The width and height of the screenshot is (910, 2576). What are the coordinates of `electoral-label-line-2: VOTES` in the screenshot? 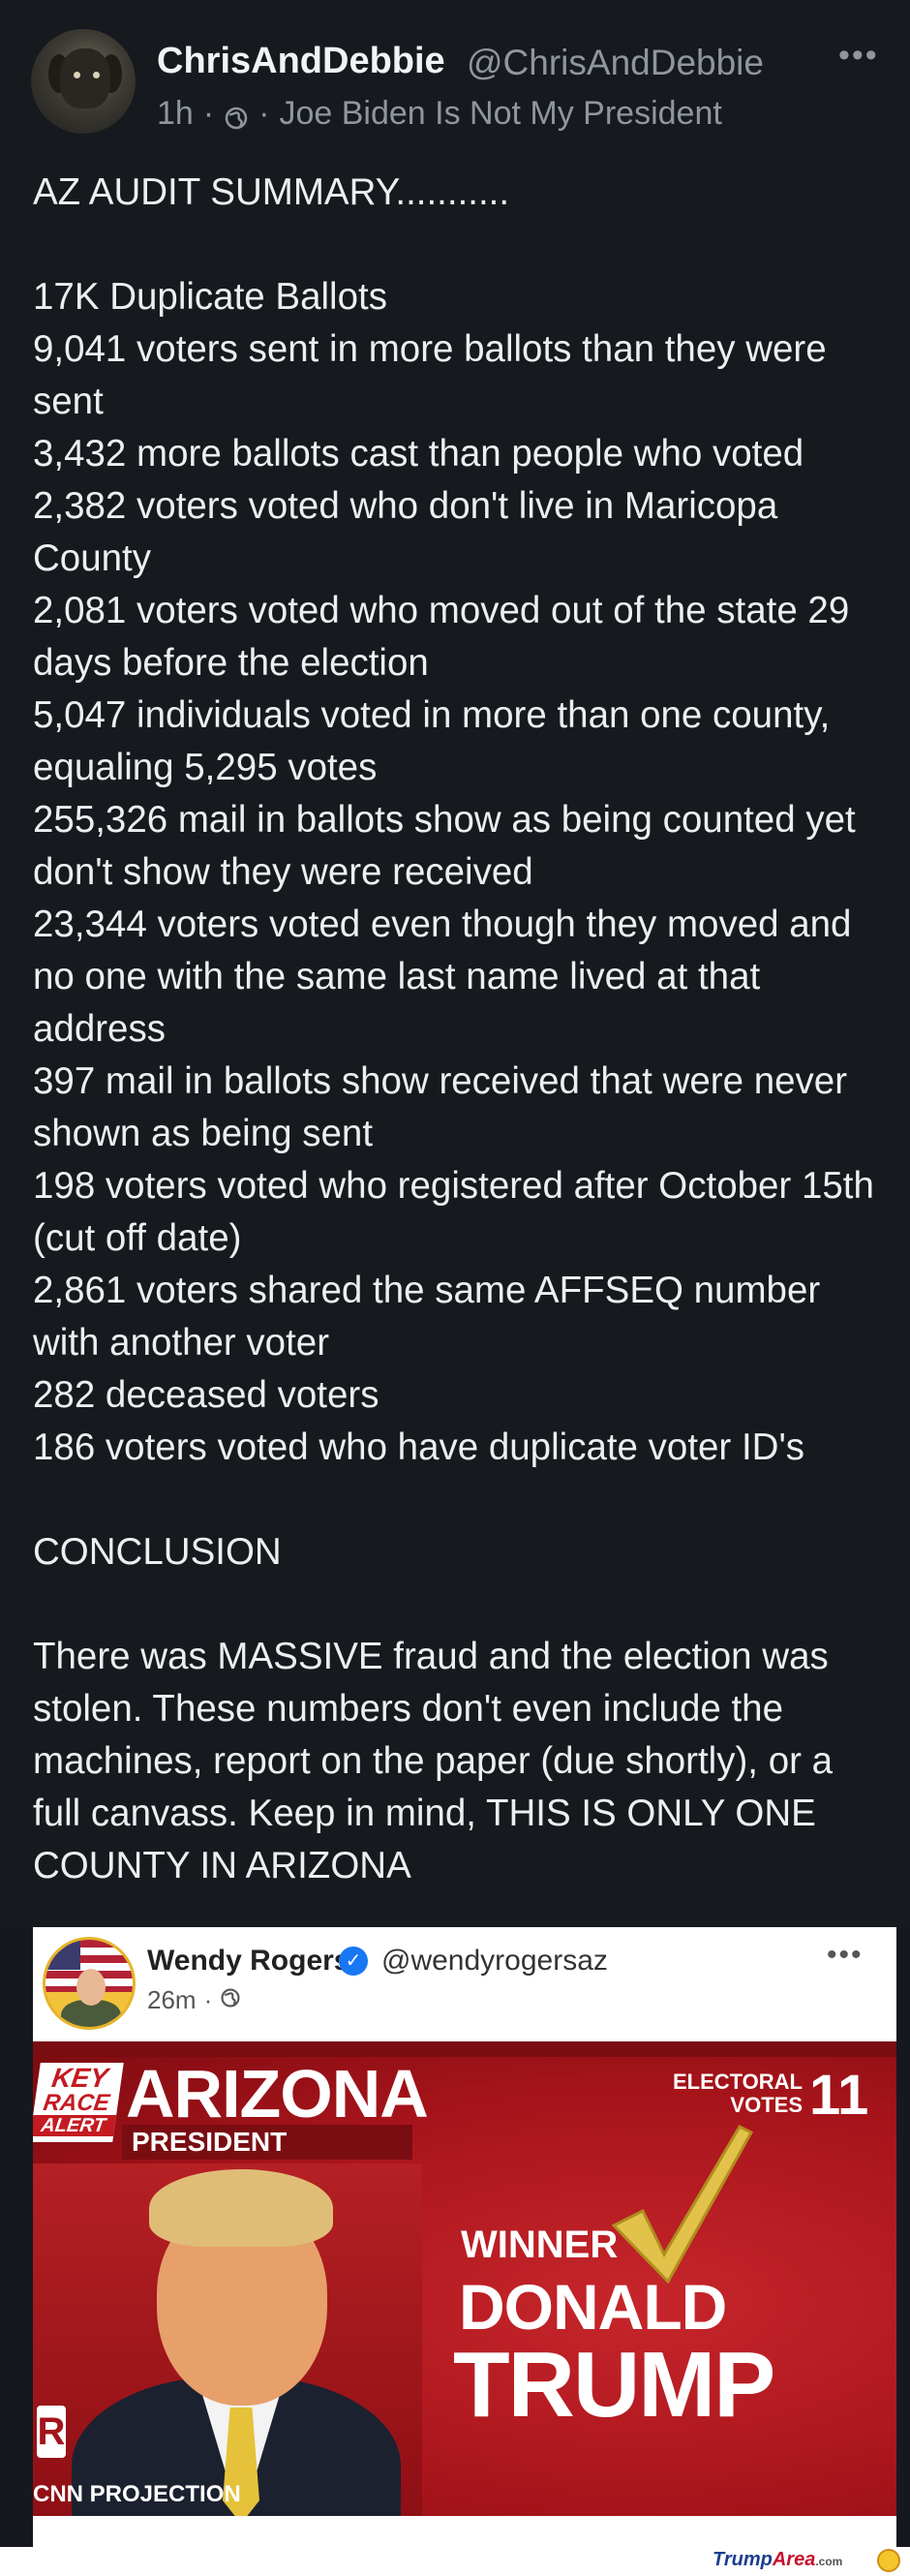 It's located at (767, 2105).